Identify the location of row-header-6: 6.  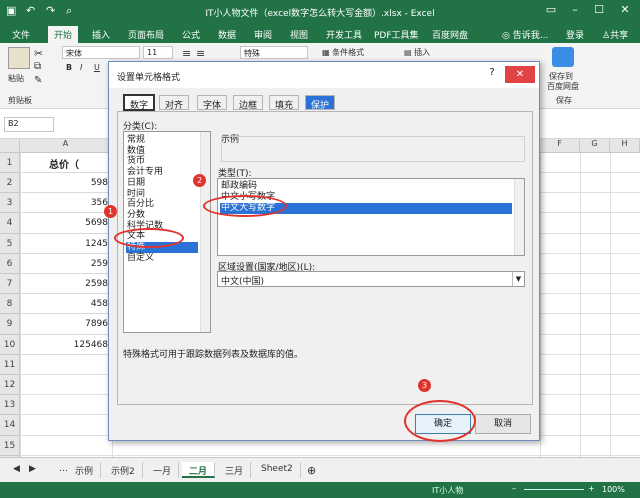
(10, 263).